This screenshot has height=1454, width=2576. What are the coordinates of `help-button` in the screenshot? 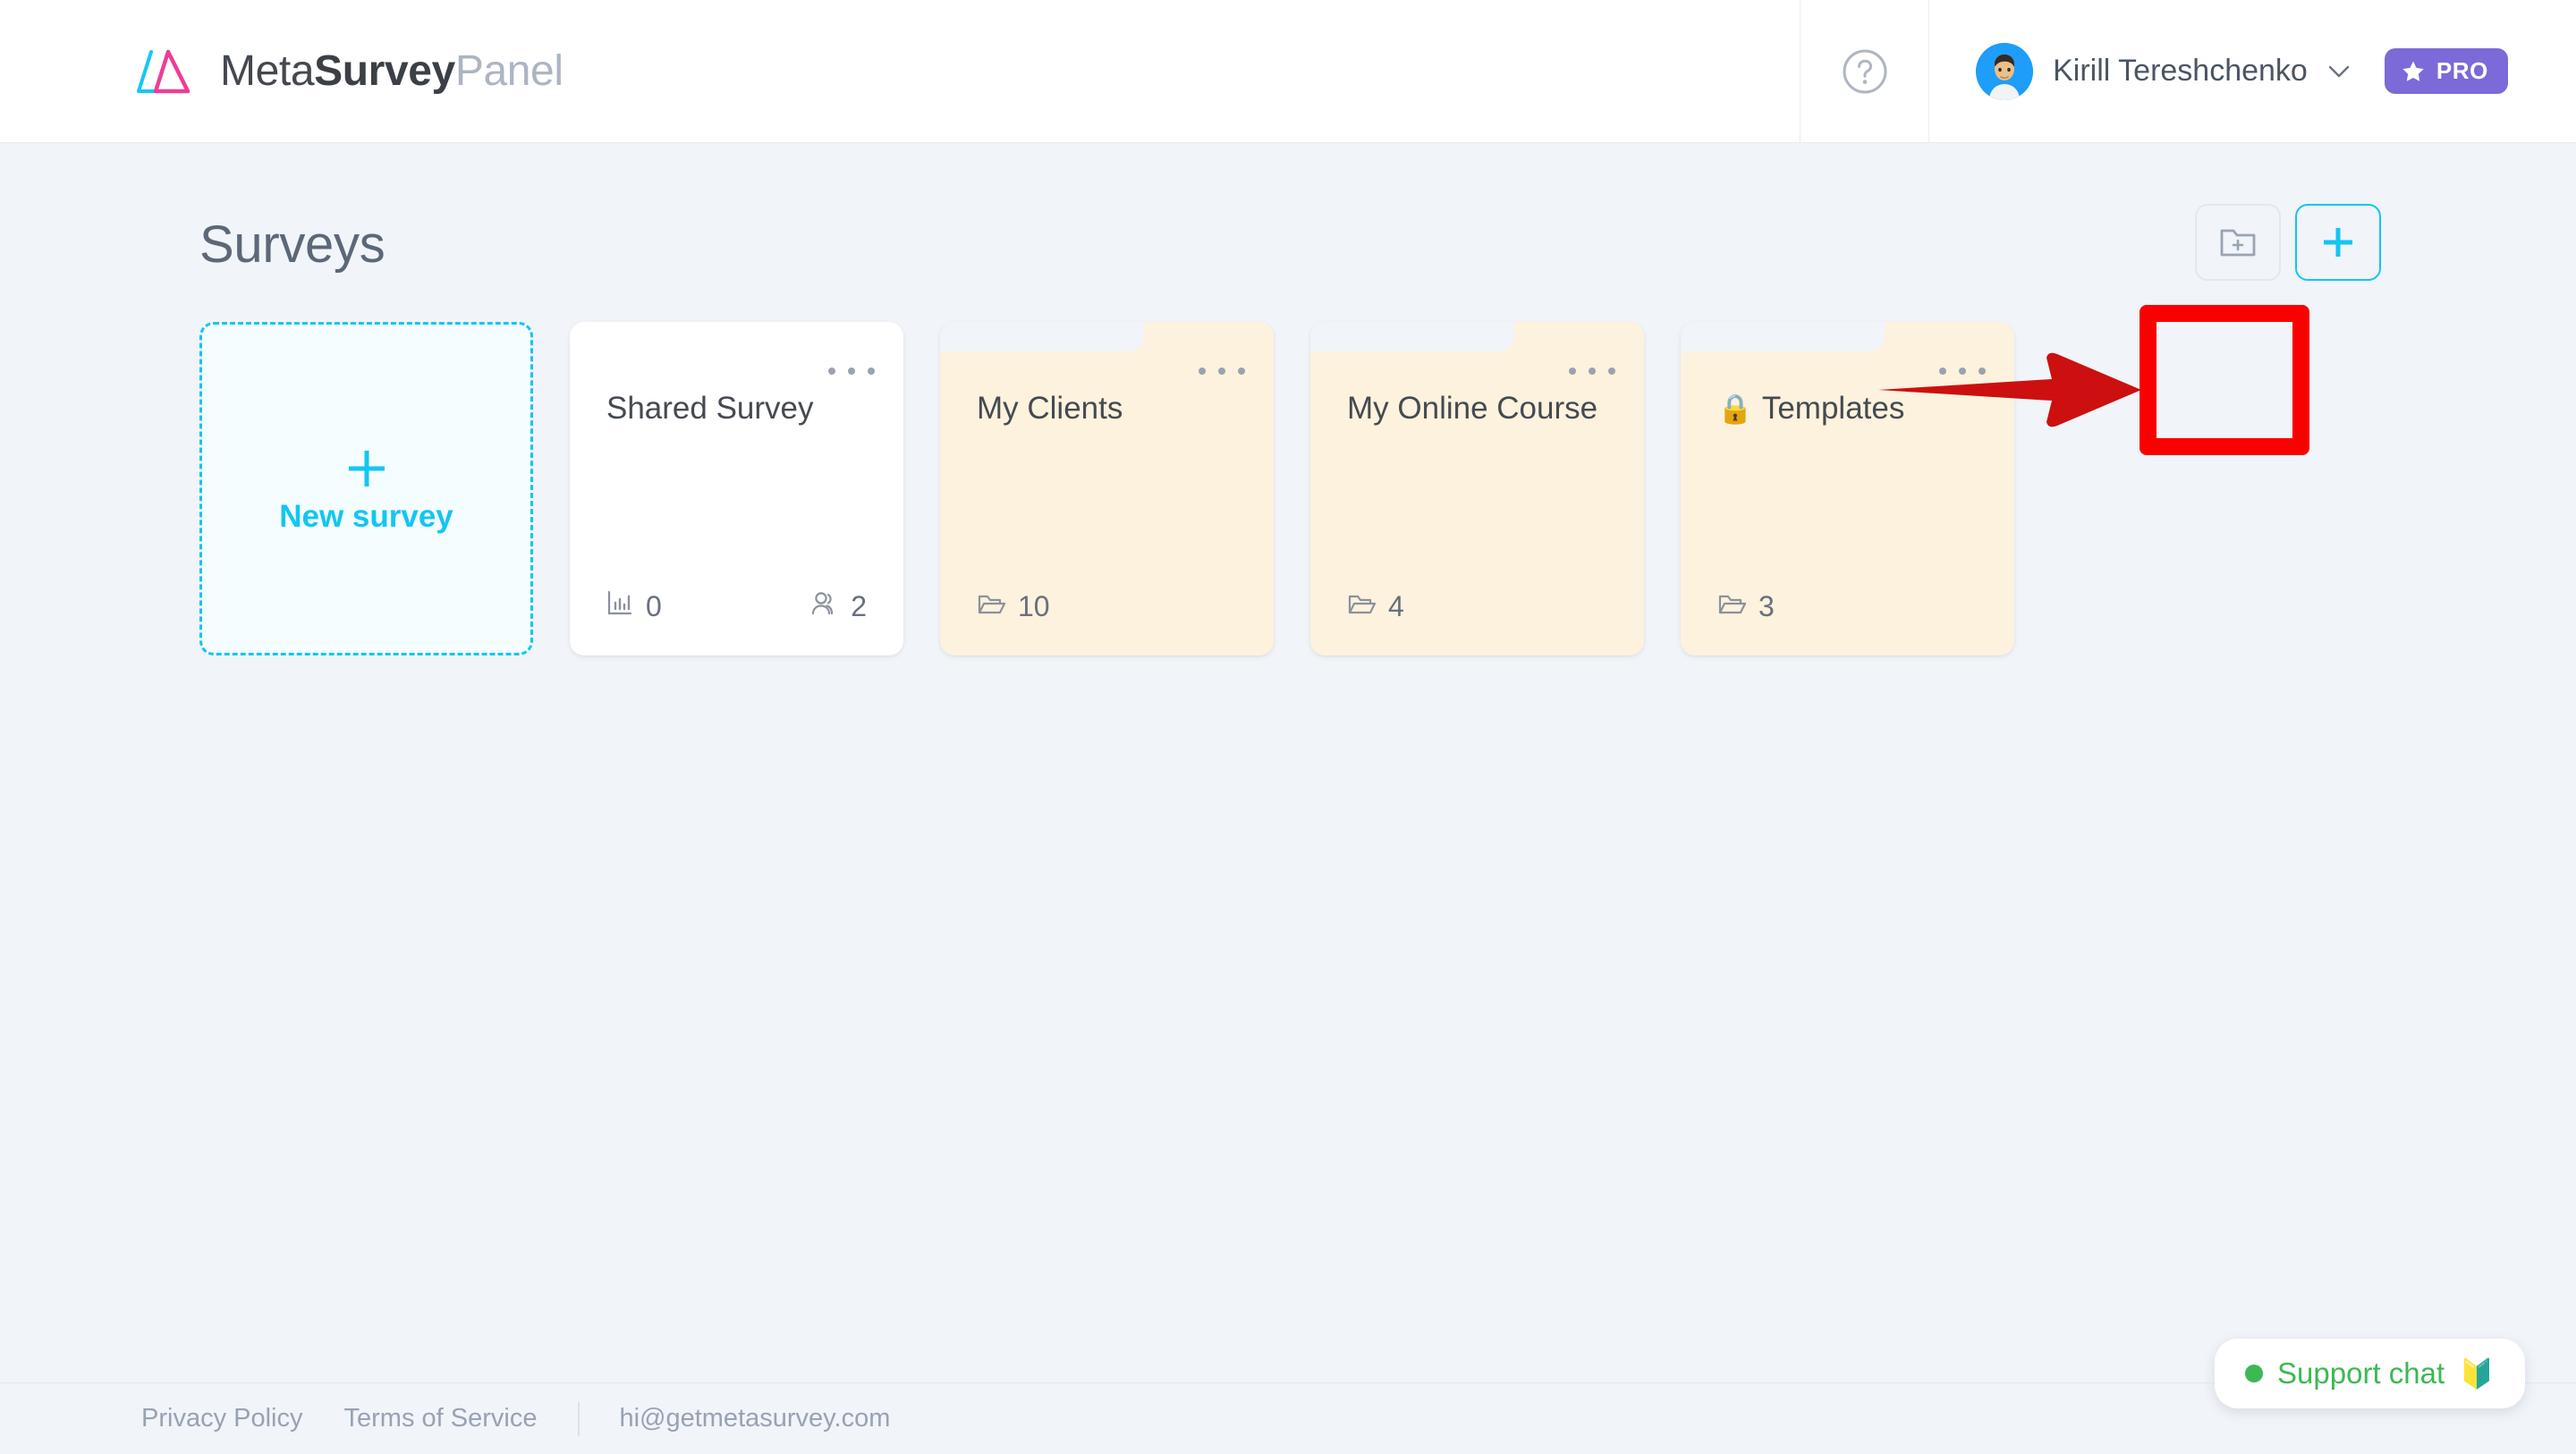 It's located at (1865, 72).